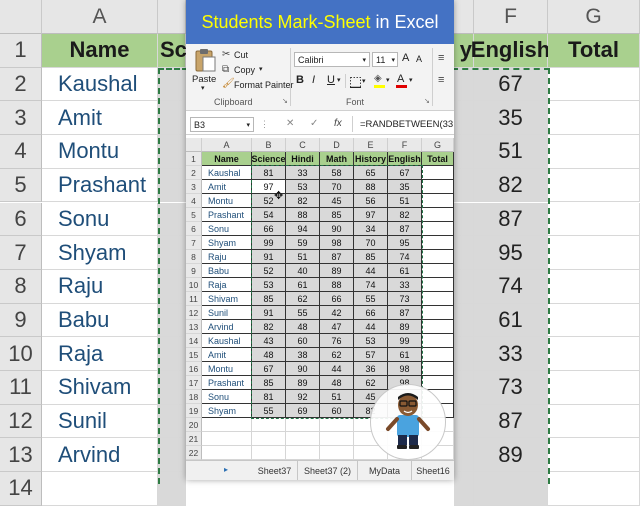 The height and width of the screenshot is (506, 640). I want to click on mark-cell: 57, so click(371, 355).